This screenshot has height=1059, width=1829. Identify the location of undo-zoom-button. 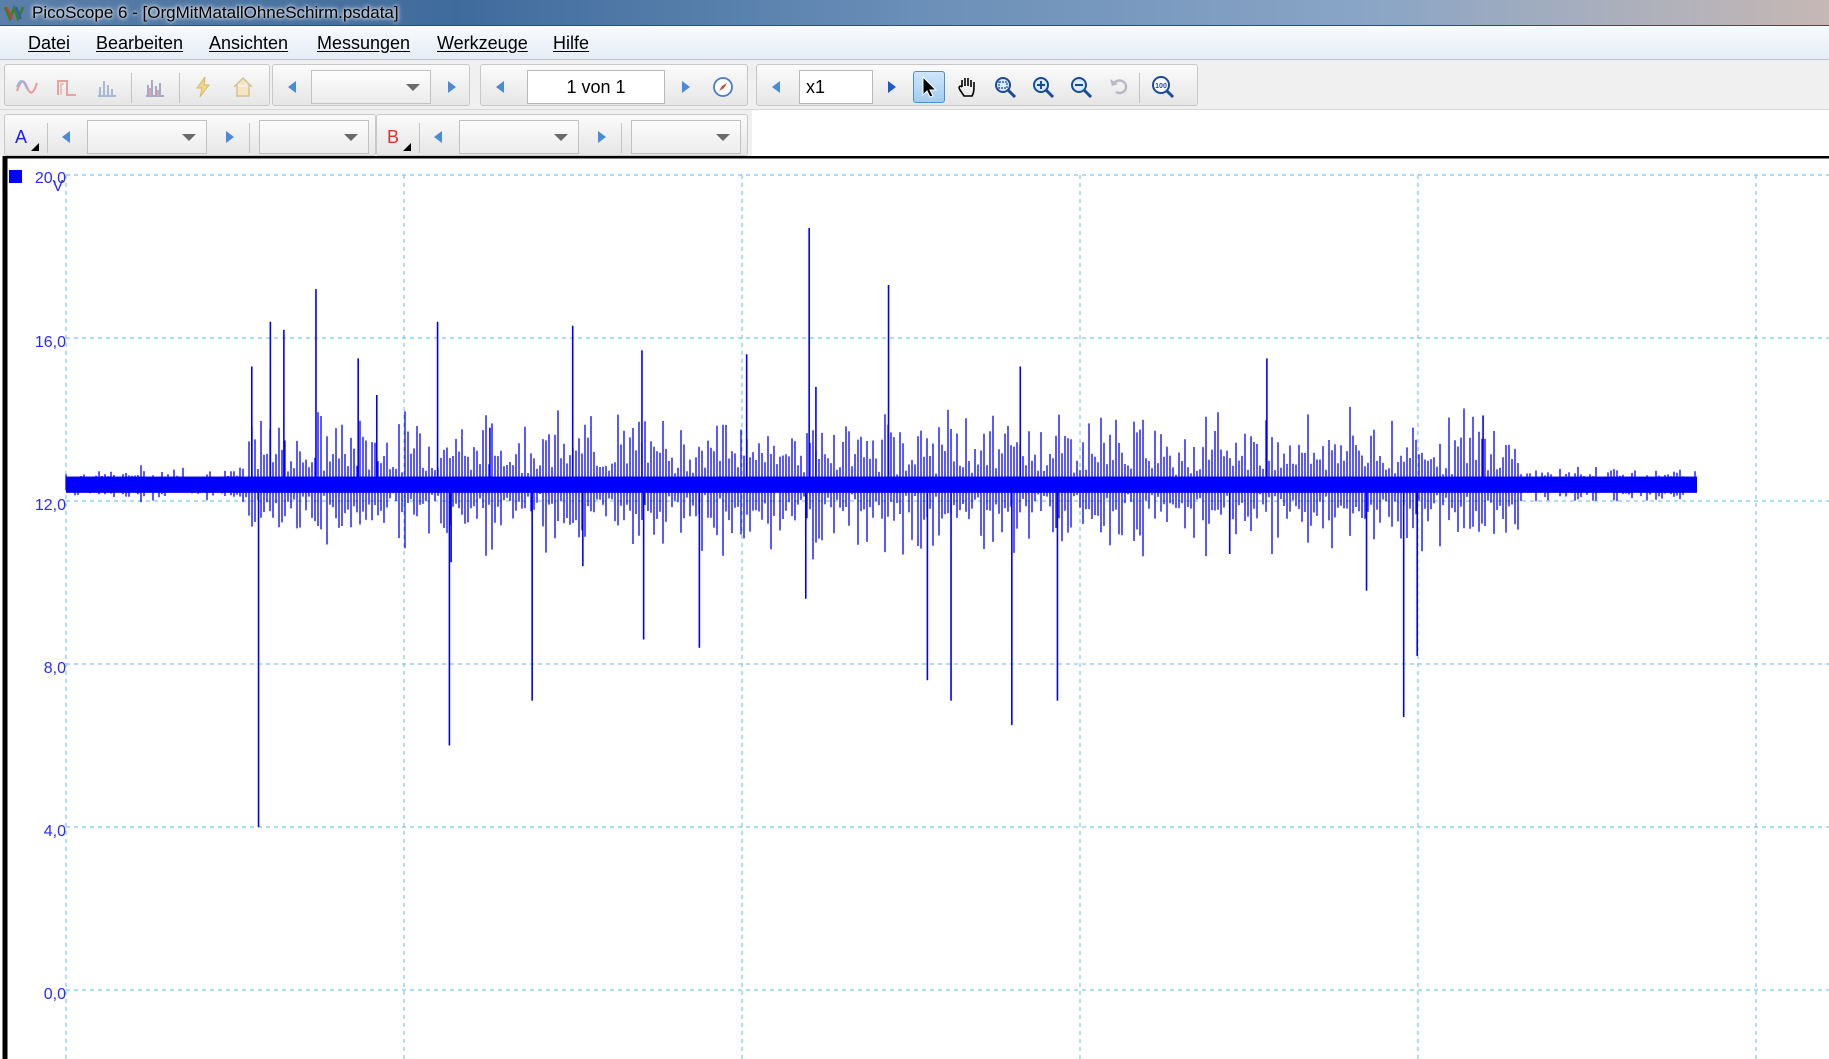
(1119, 87).